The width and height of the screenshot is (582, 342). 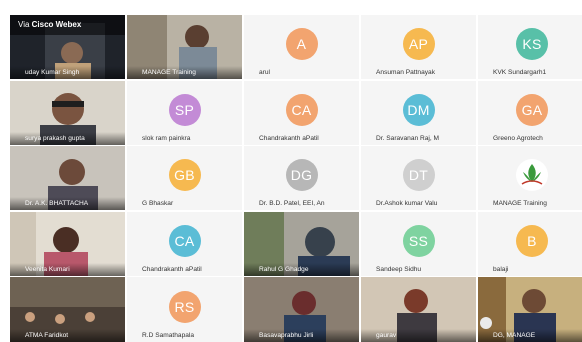 What do you see at coordinates (67, 138) in the screenshot?
I see `participant-name: surya prakash gupta` at bounding box center [67, 138].